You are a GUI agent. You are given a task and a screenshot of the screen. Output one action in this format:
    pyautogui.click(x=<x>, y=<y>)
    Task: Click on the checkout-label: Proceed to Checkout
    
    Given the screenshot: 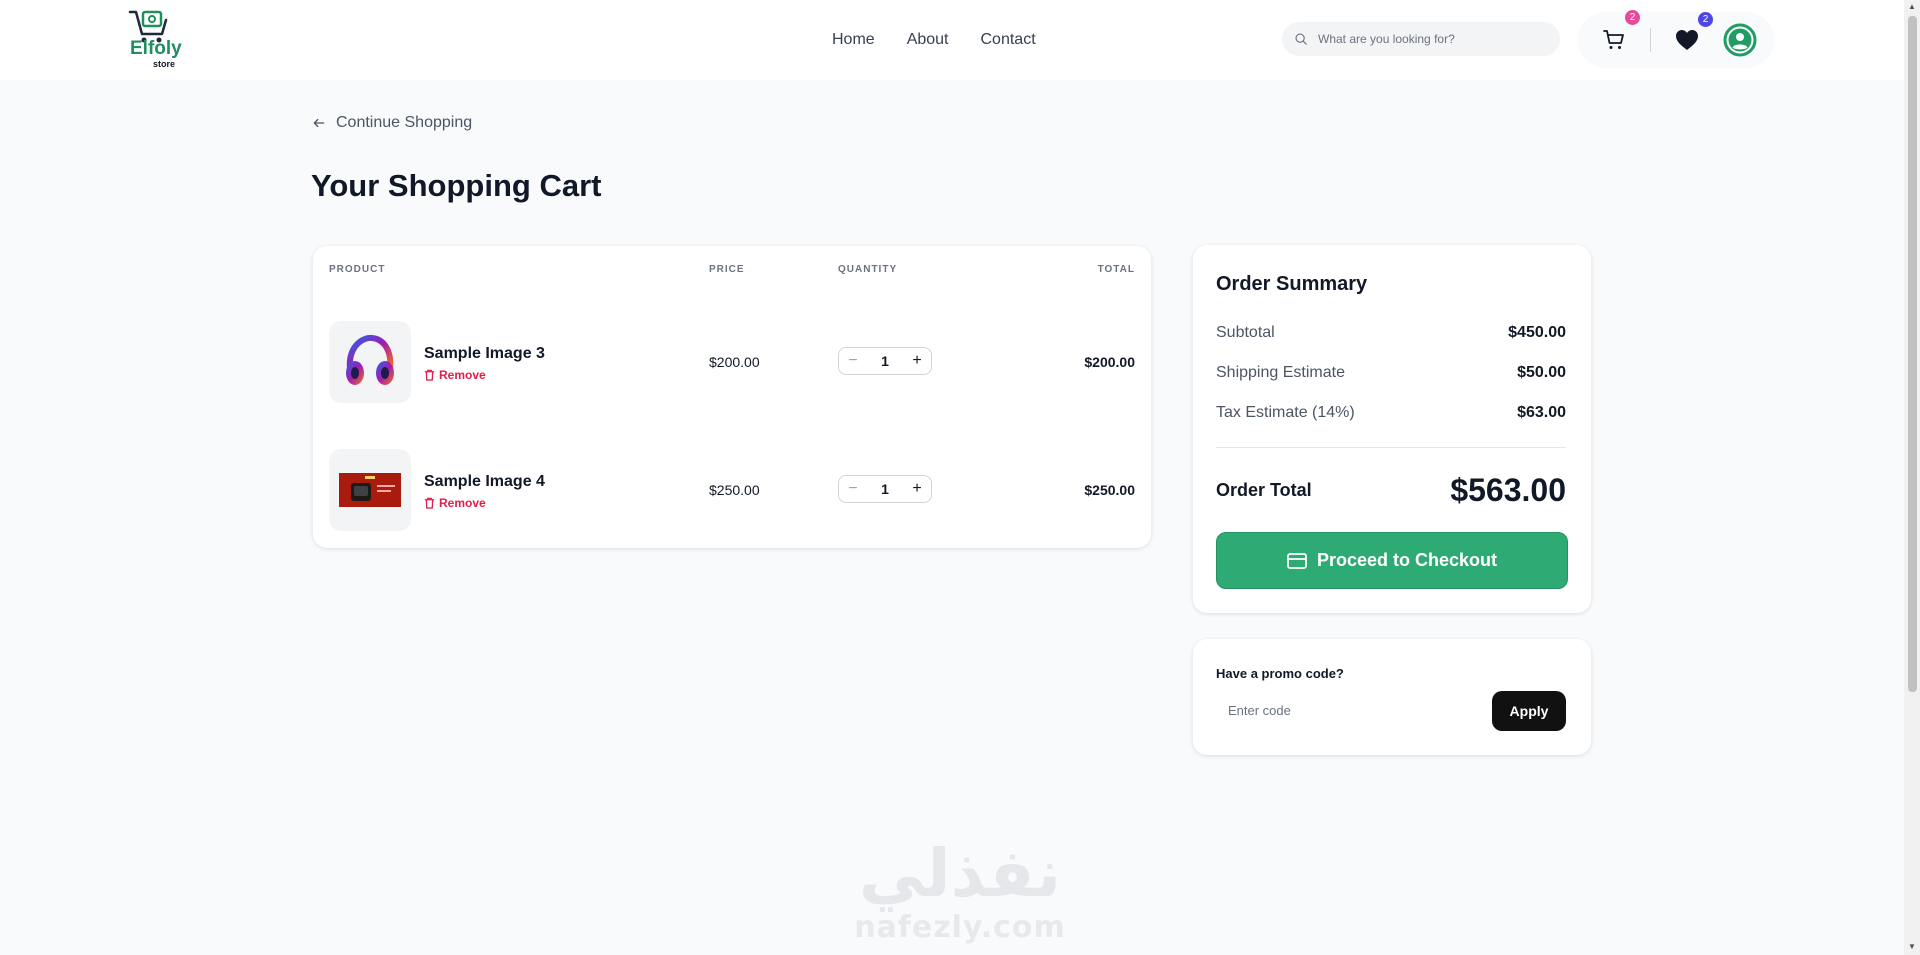 What is the action you would take?
    pyautogui.click(x=1407, y=560)
    